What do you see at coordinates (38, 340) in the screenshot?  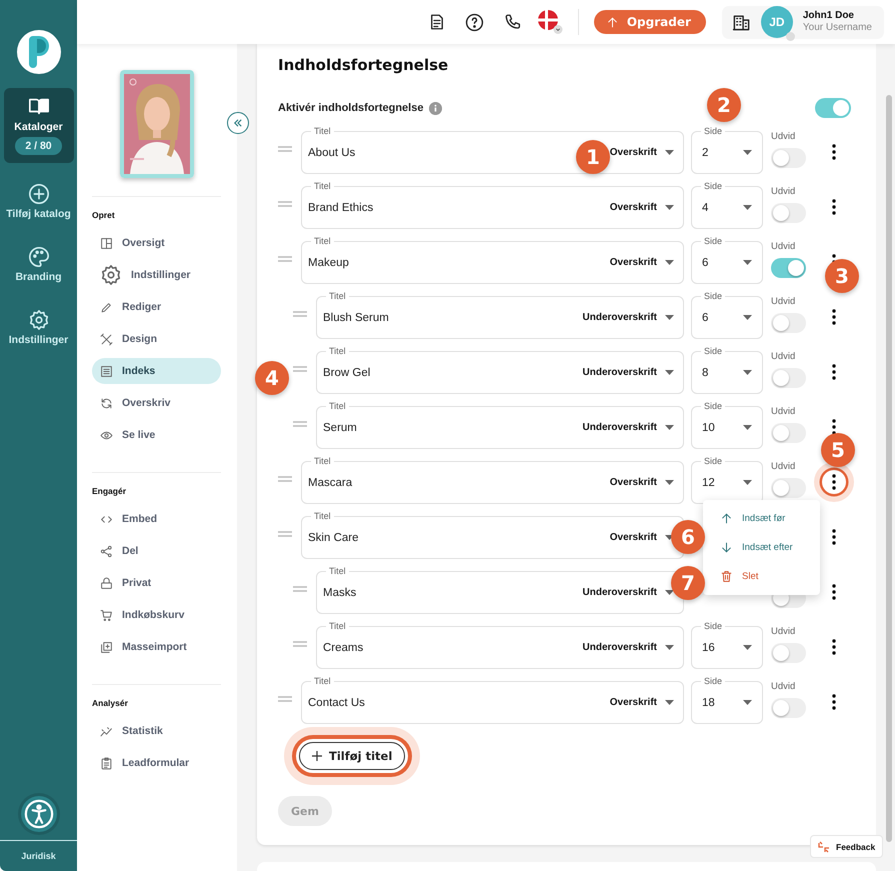 I see `rail-label: Indstillinger` at bounding box center [38, 340].